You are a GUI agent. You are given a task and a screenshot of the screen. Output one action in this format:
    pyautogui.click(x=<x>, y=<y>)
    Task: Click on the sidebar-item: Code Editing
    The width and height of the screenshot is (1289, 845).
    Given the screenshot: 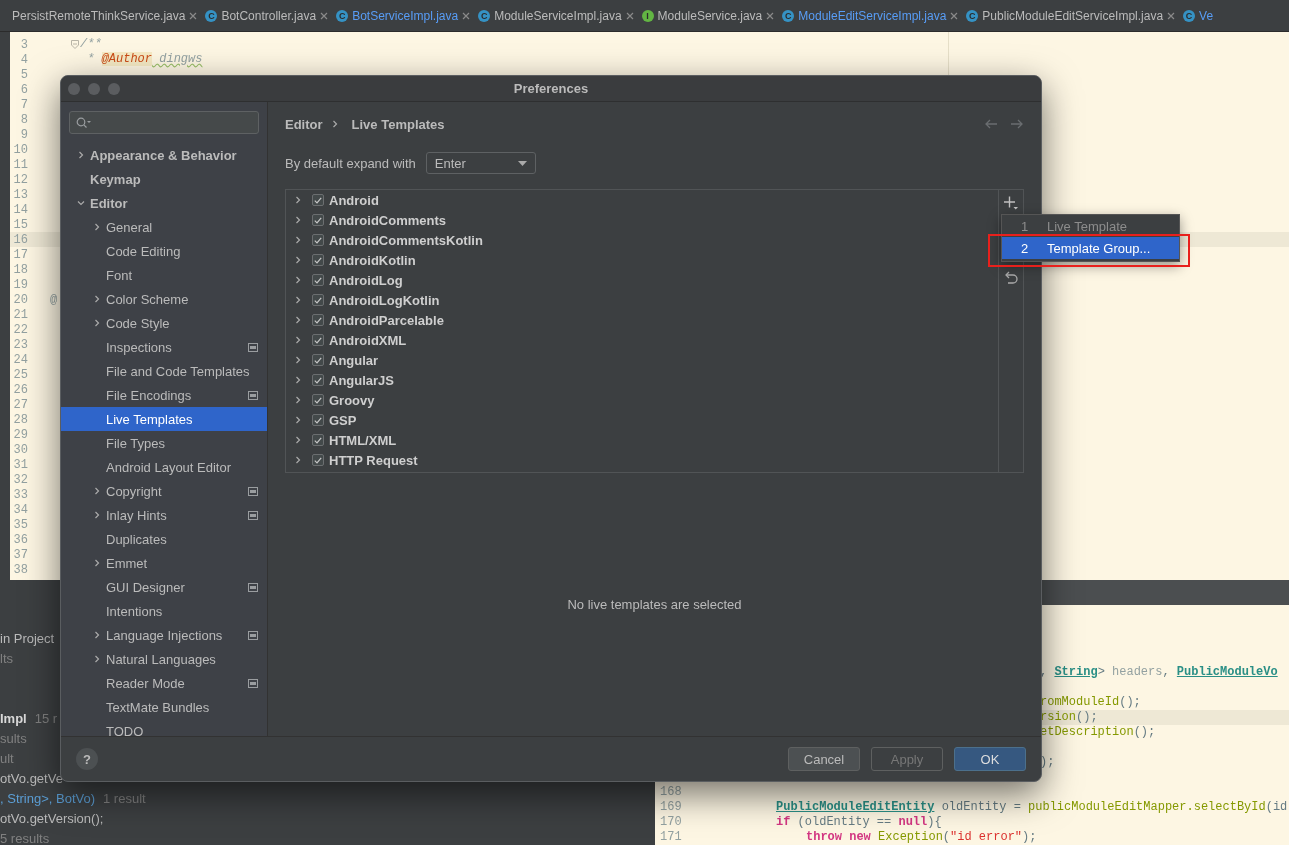 What is the action you would take?
    pyautogui.click(x=164, y=251)
    